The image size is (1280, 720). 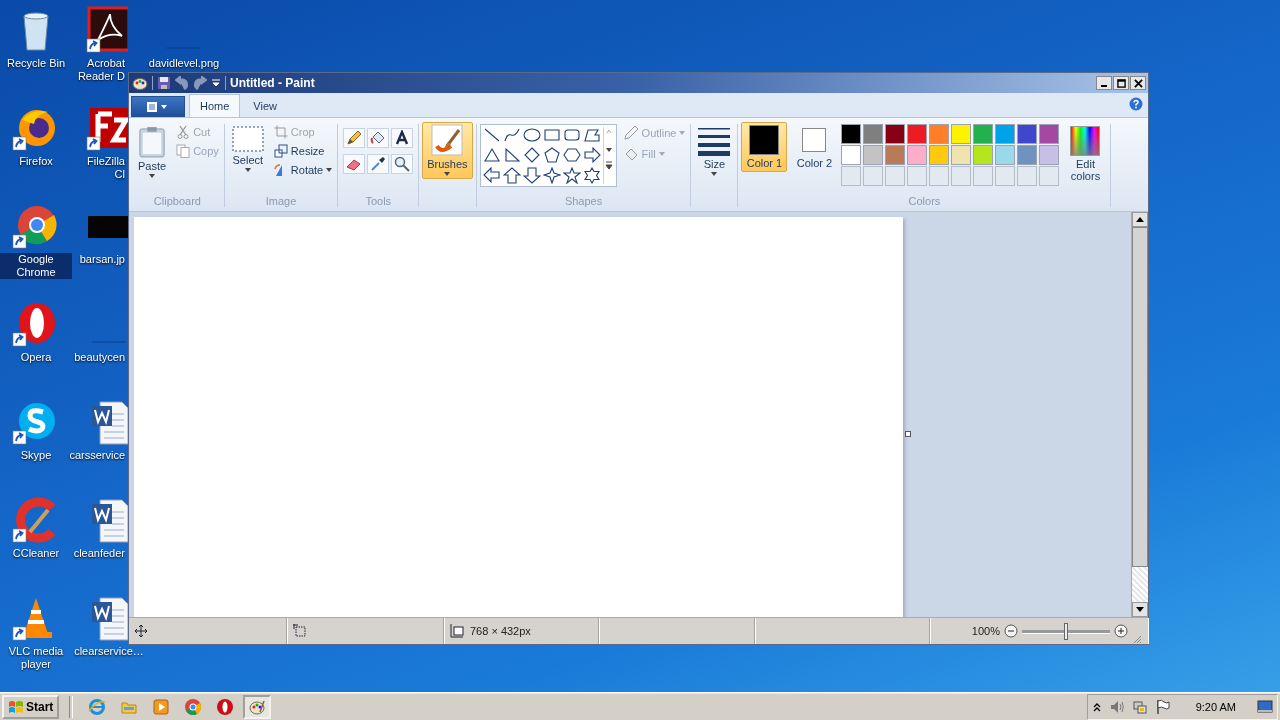 What do you see at coordinates (303, 151) in the screenshot?
I see `resize-button: Resize` at bounding box center [303, 151].